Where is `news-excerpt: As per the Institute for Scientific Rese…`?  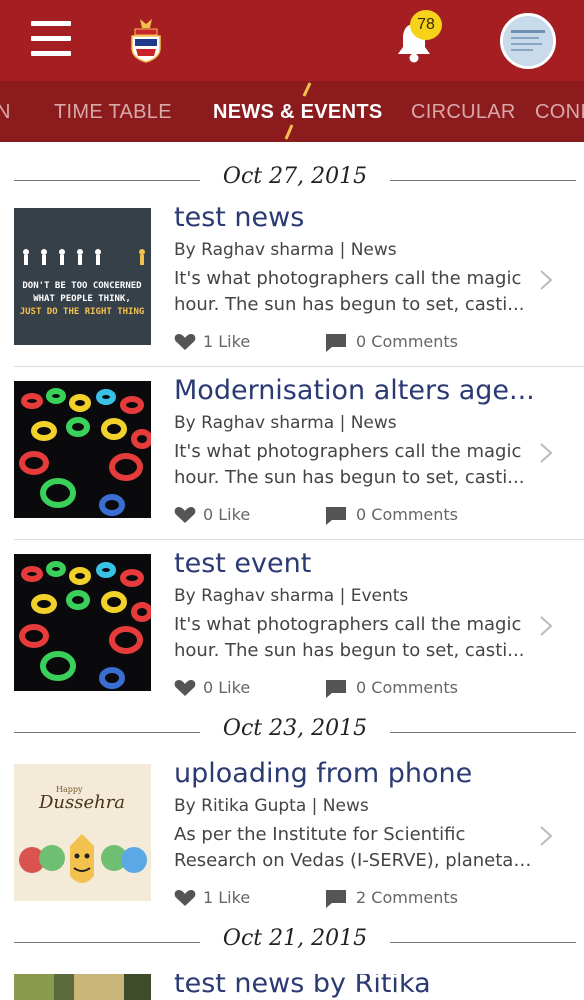
news-excerpt: As per the Institute for Scientific Rese… is located at coordinates (355, 848).